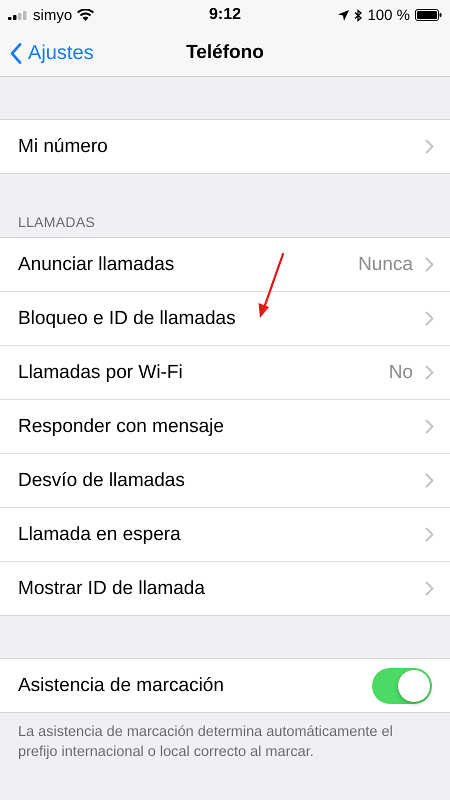 Image resolution: width=450 pixels, height=800 pixels. I want to click on settings-row: Anunciar llamadas Nunca, so click(225, 265).